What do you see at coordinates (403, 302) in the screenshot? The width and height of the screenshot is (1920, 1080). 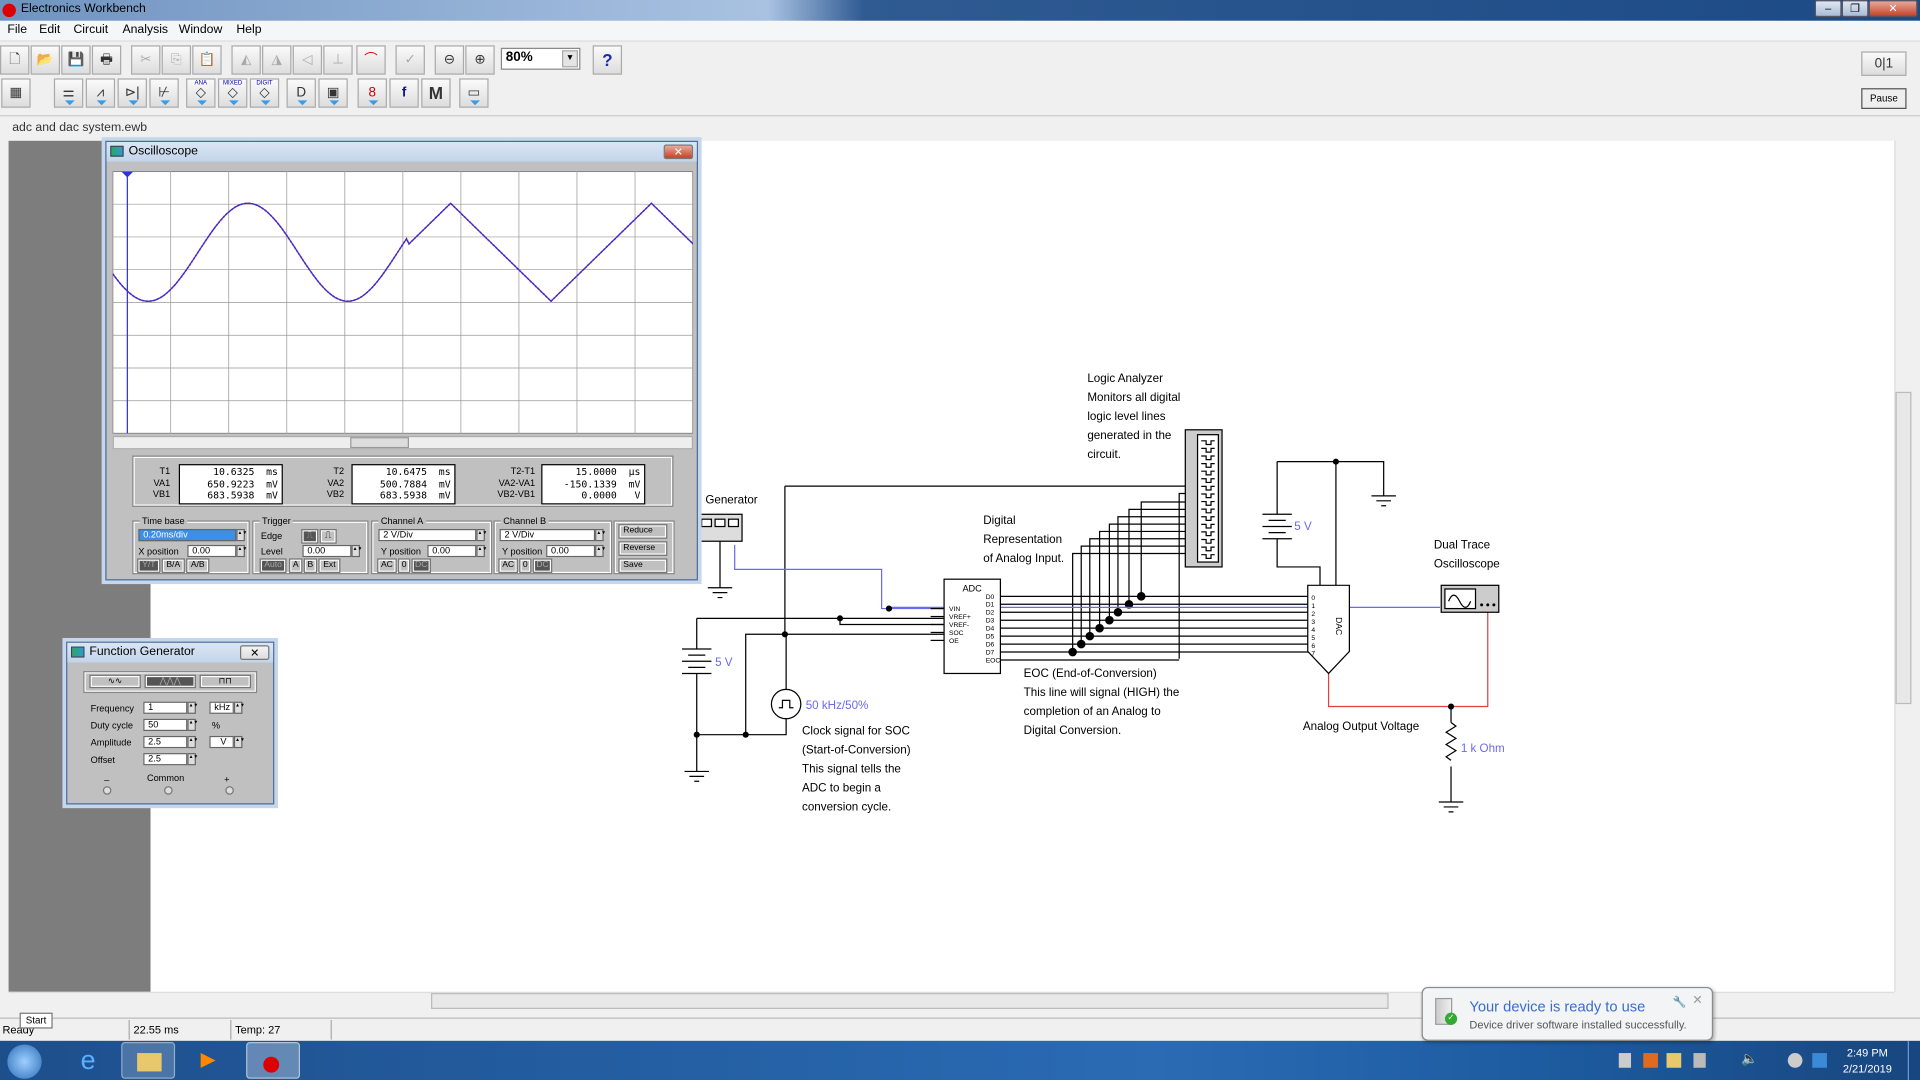 I see `scope-screen` at bounding box center [403, 302].